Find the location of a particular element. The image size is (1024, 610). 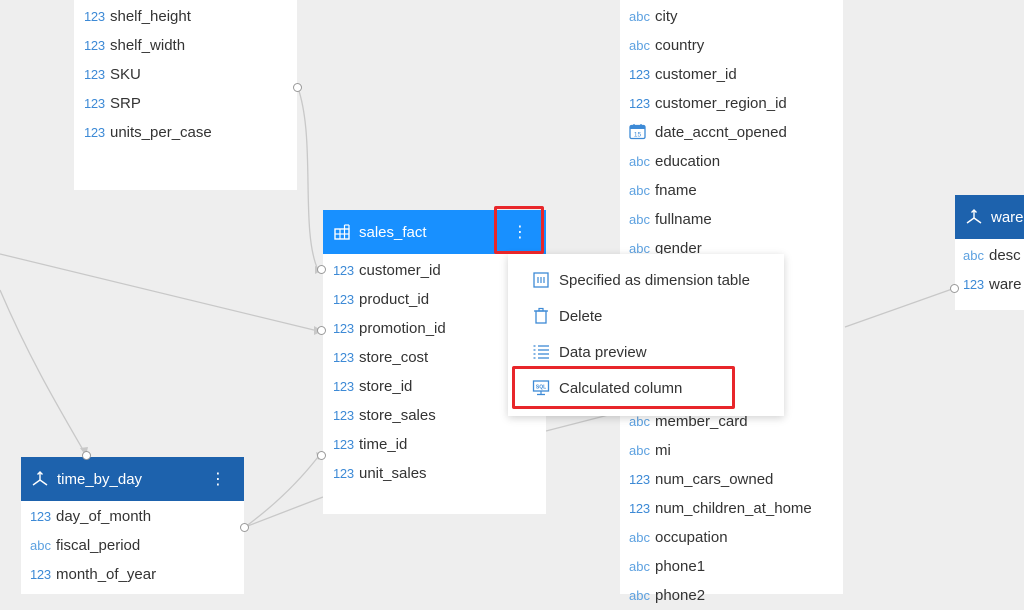

column-row: 123 units_per_case is located at coordinates (190, 132).